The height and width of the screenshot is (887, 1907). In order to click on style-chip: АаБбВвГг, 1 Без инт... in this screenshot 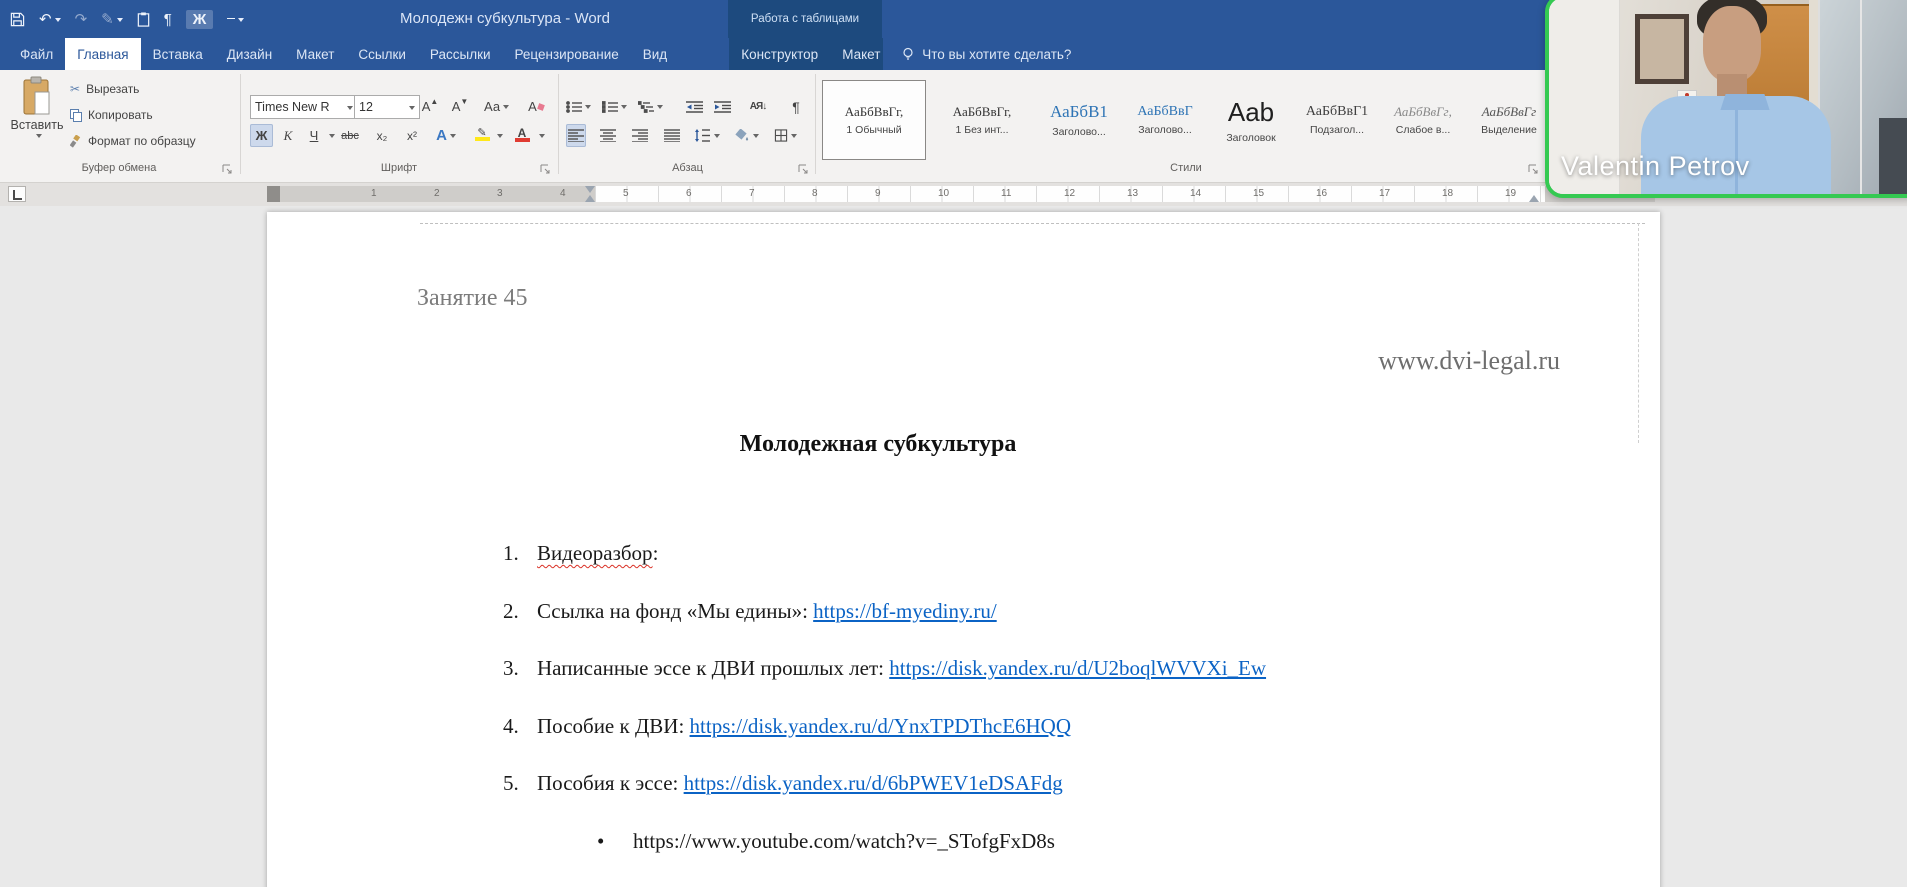, I will do `click(982, 120)`.